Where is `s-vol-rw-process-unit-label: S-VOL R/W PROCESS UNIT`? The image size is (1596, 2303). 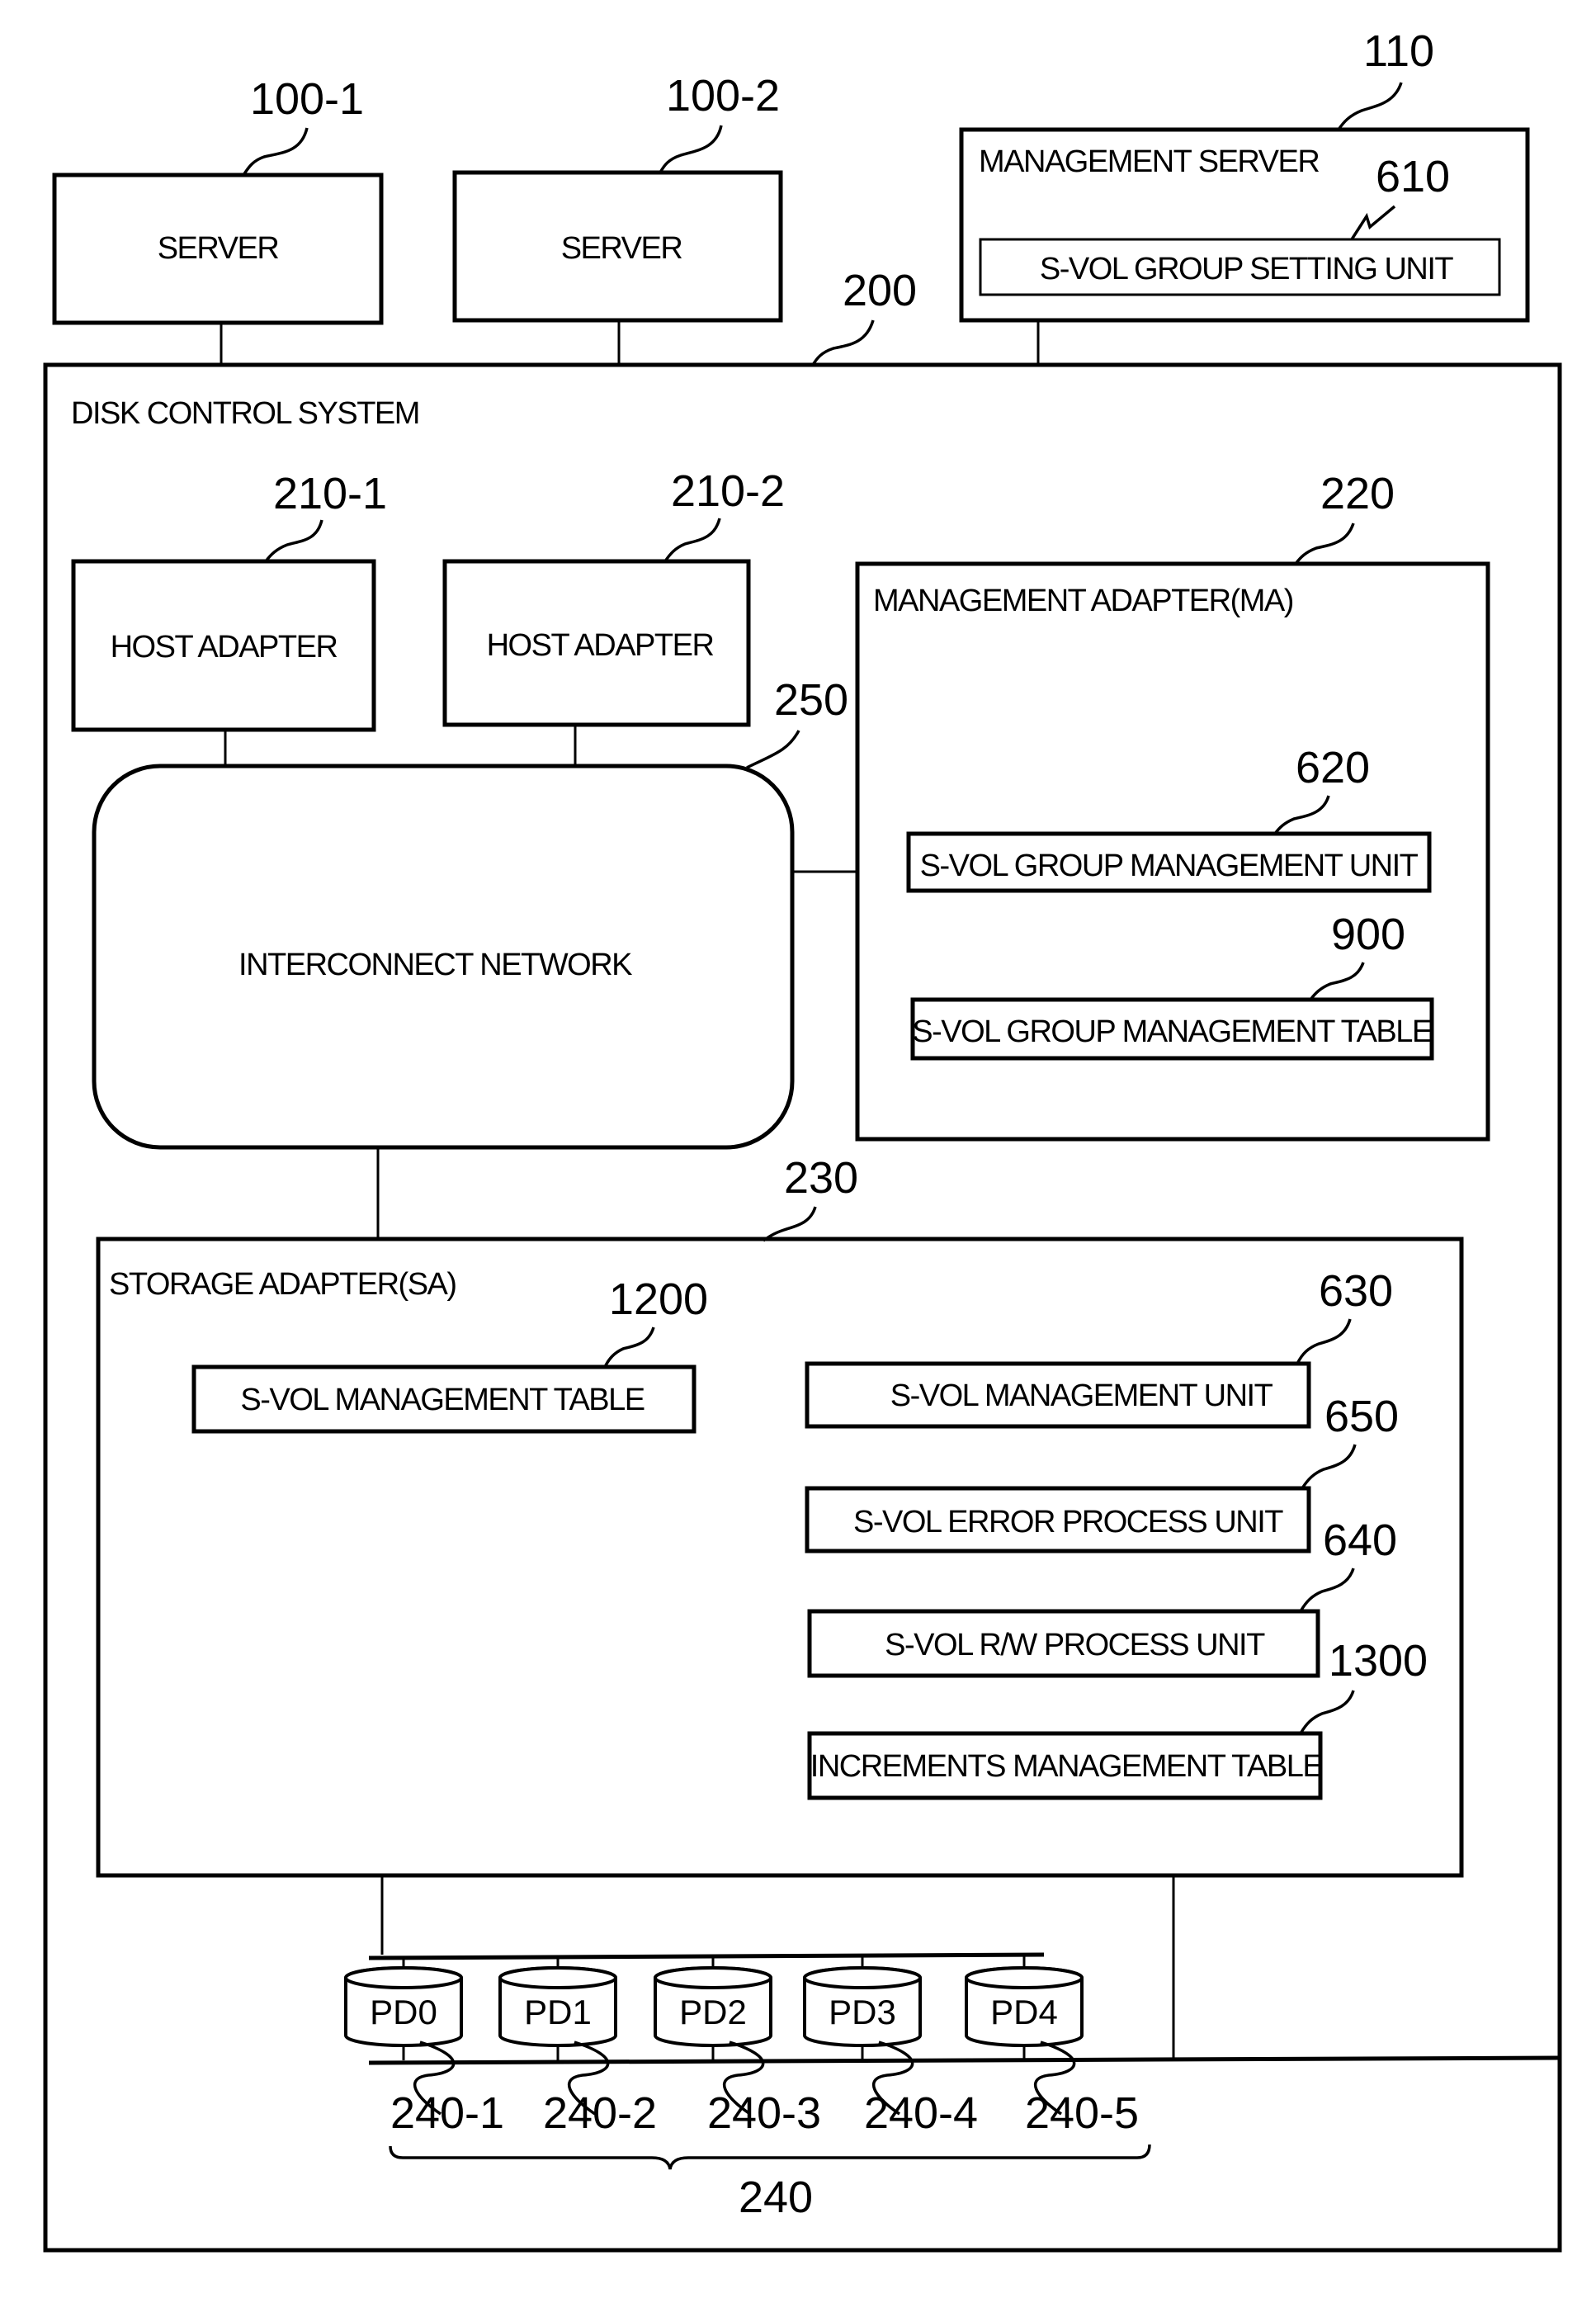 s-vol-rw-process-unit-label: S-VOL R/W PROCESS UNIT is located at coordinates (1075, 1645).